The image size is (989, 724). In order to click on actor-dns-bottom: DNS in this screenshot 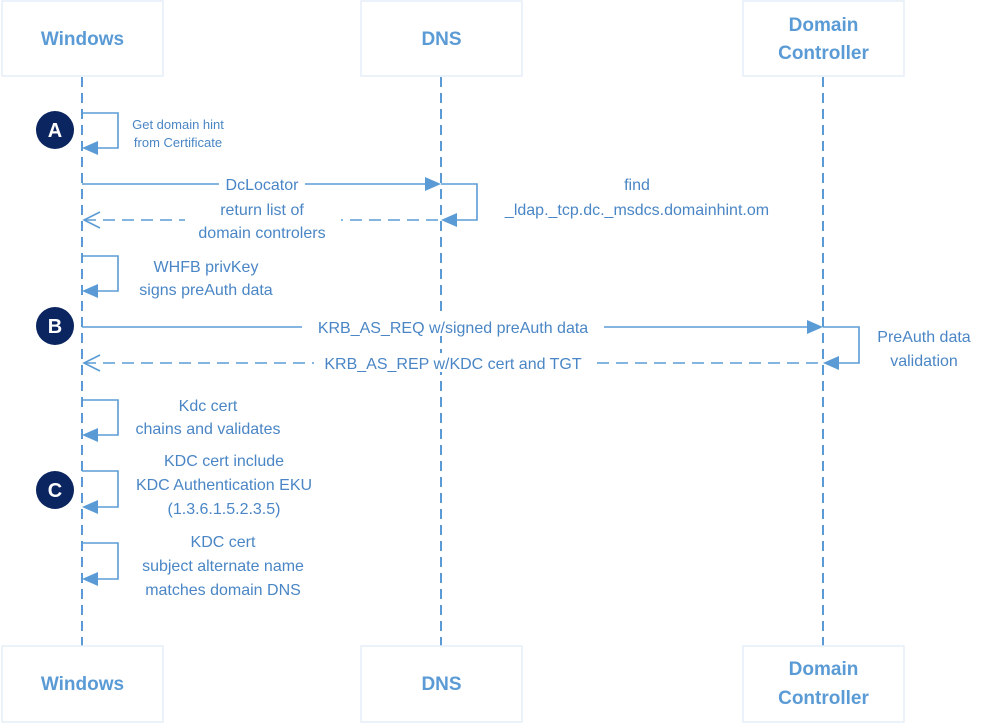, I will do `click(441, 684)`.